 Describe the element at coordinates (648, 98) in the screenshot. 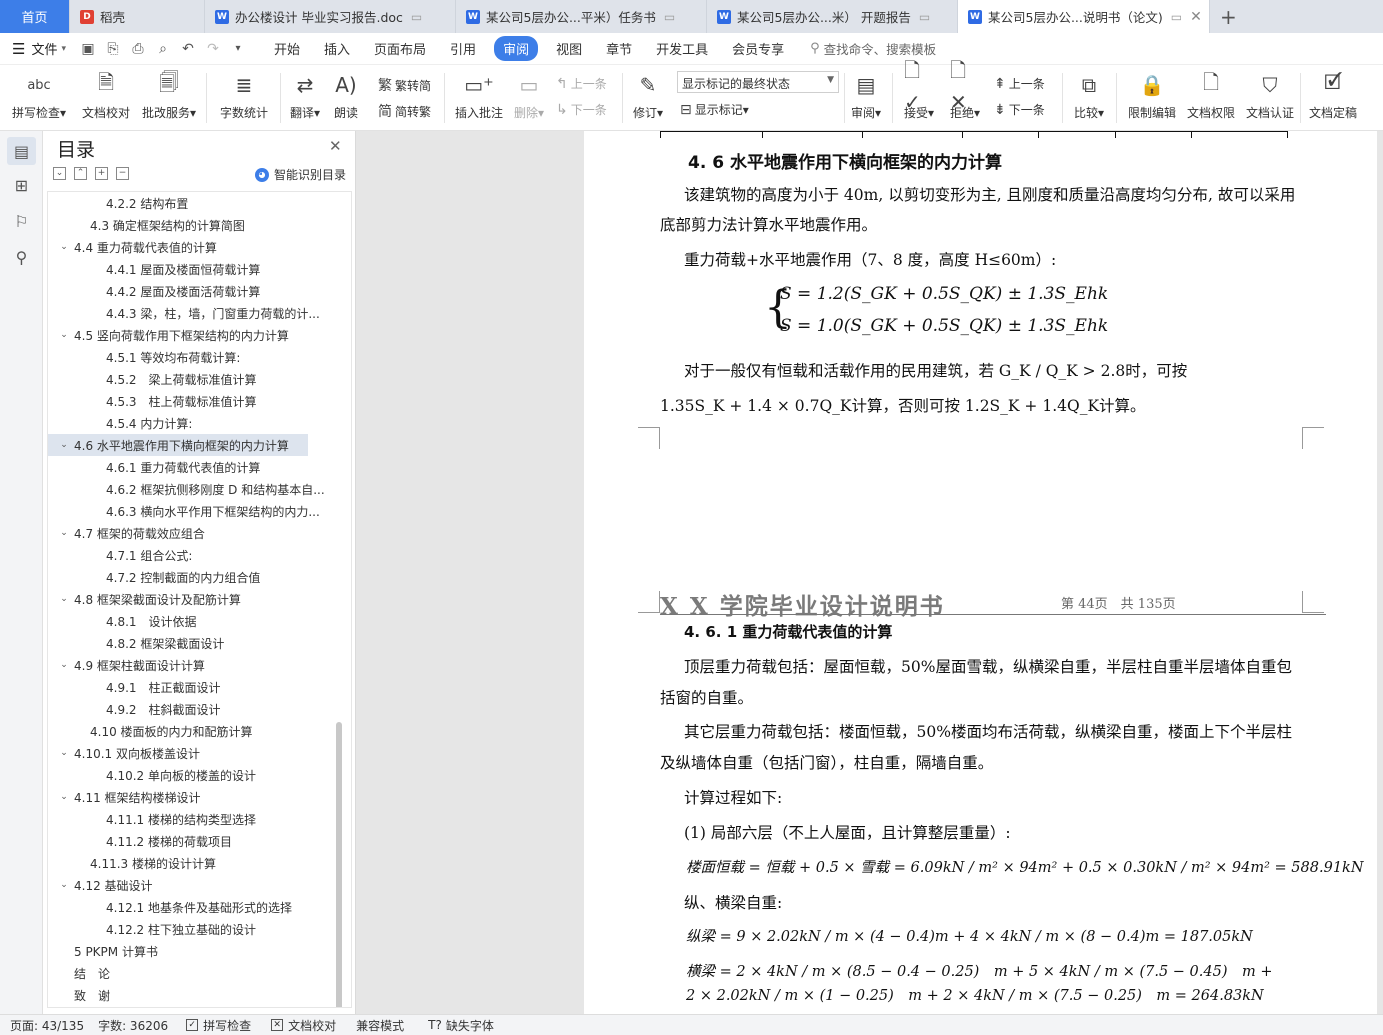

I see `track-changes-button: ✎ 修订▾` at that location.